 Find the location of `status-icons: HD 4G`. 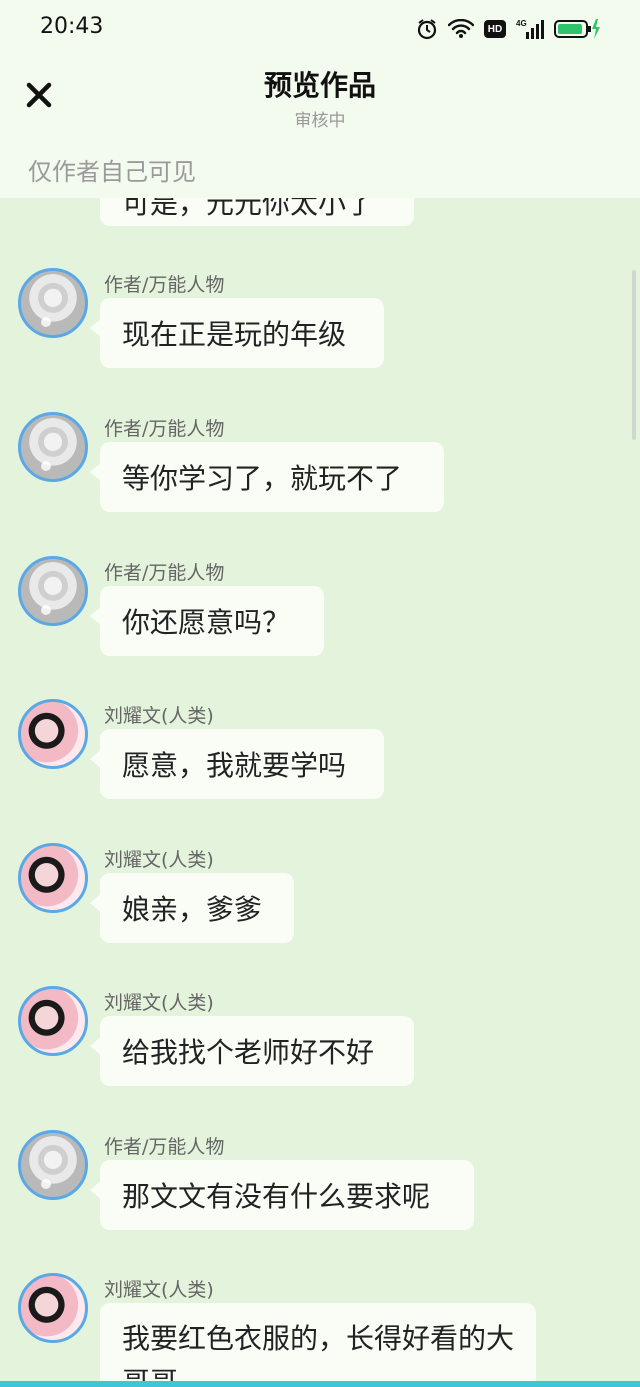

status-icons: HD 4G is located at coordinates (508, 29).